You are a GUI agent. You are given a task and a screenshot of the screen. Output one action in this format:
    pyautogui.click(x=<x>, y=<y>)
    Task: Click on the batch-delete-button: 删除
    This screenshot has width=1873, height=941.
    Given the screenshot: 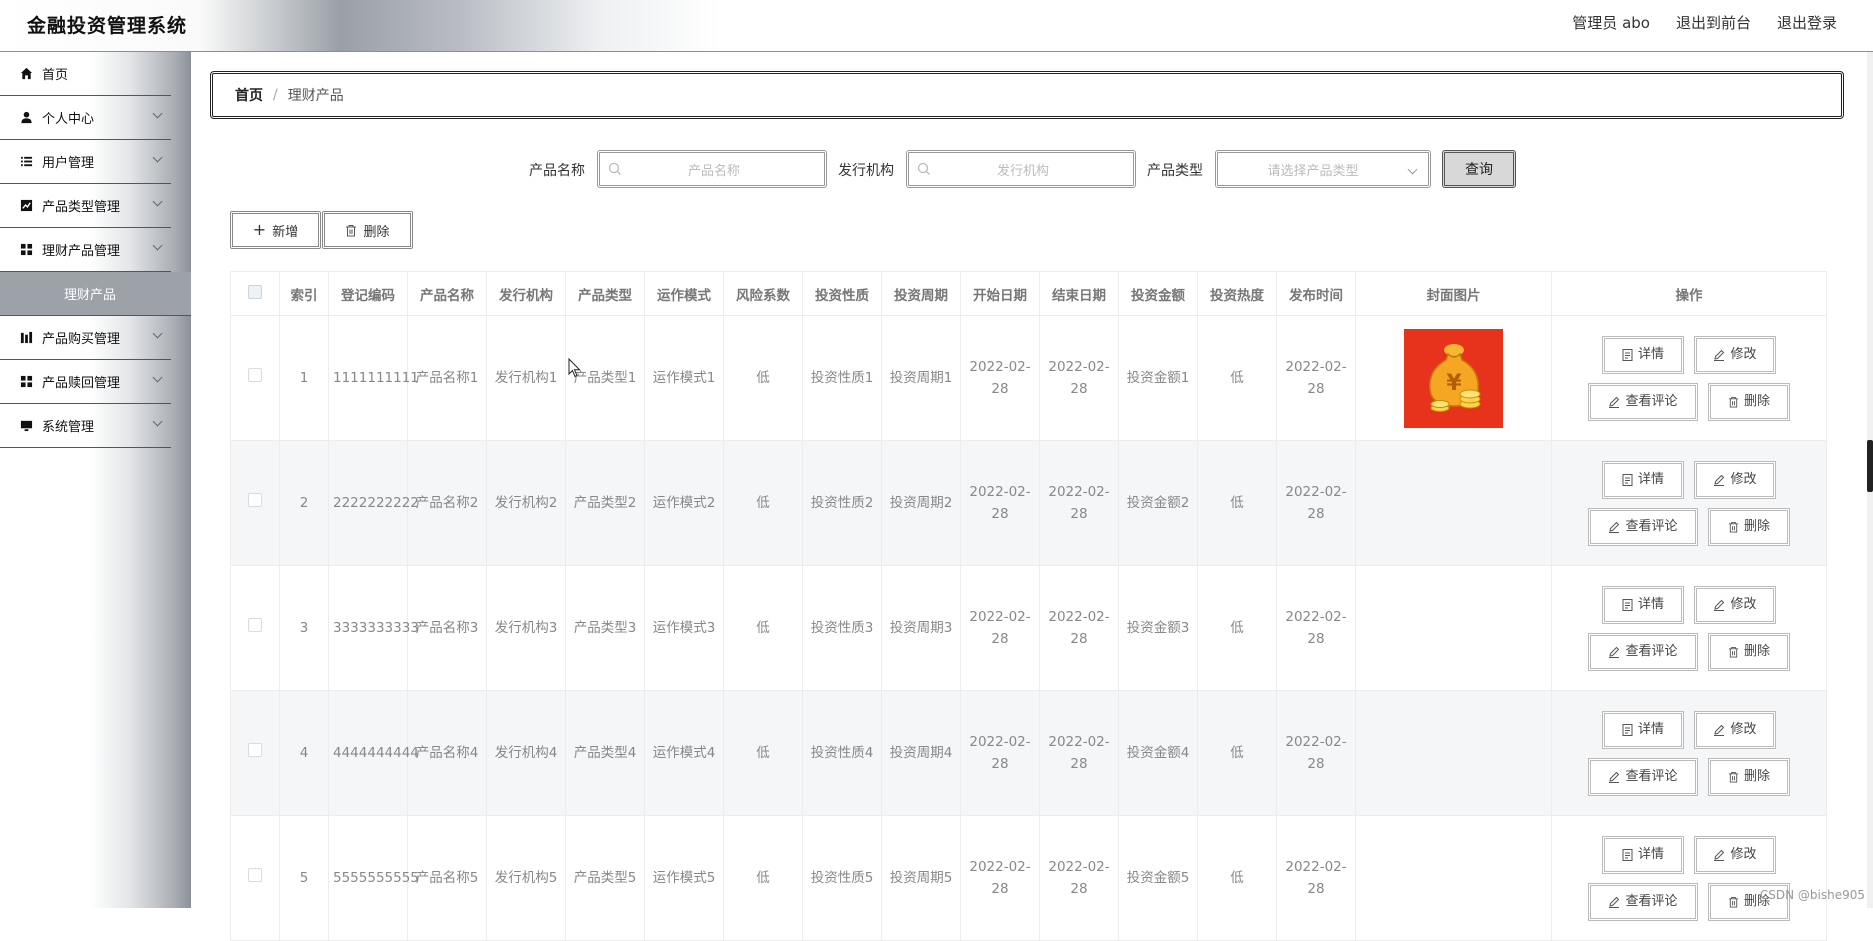 What is the action you would take?
    pyautogui.click(x=367, y=230)
    